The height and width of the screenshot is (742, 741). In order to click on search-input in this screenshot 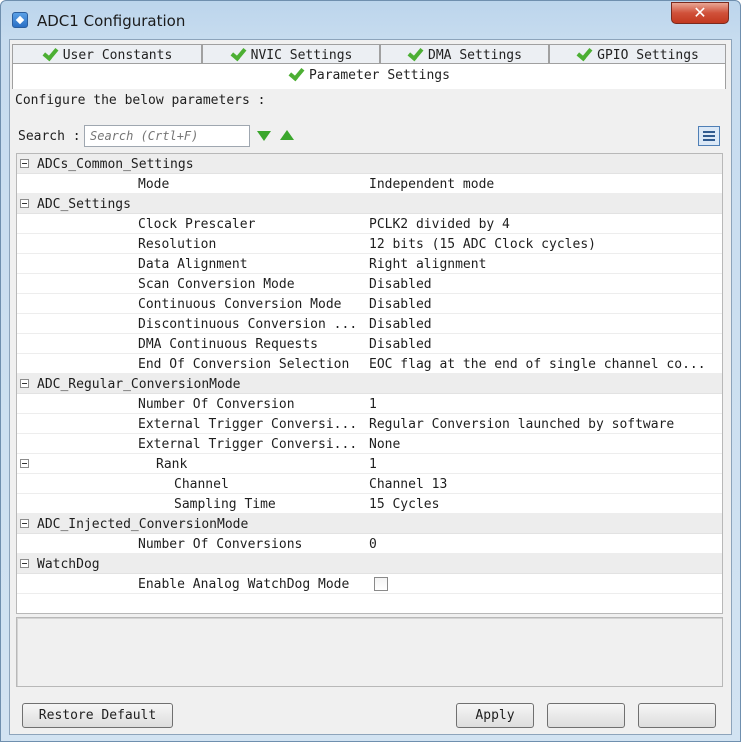, I will do `click(167, 136)`.